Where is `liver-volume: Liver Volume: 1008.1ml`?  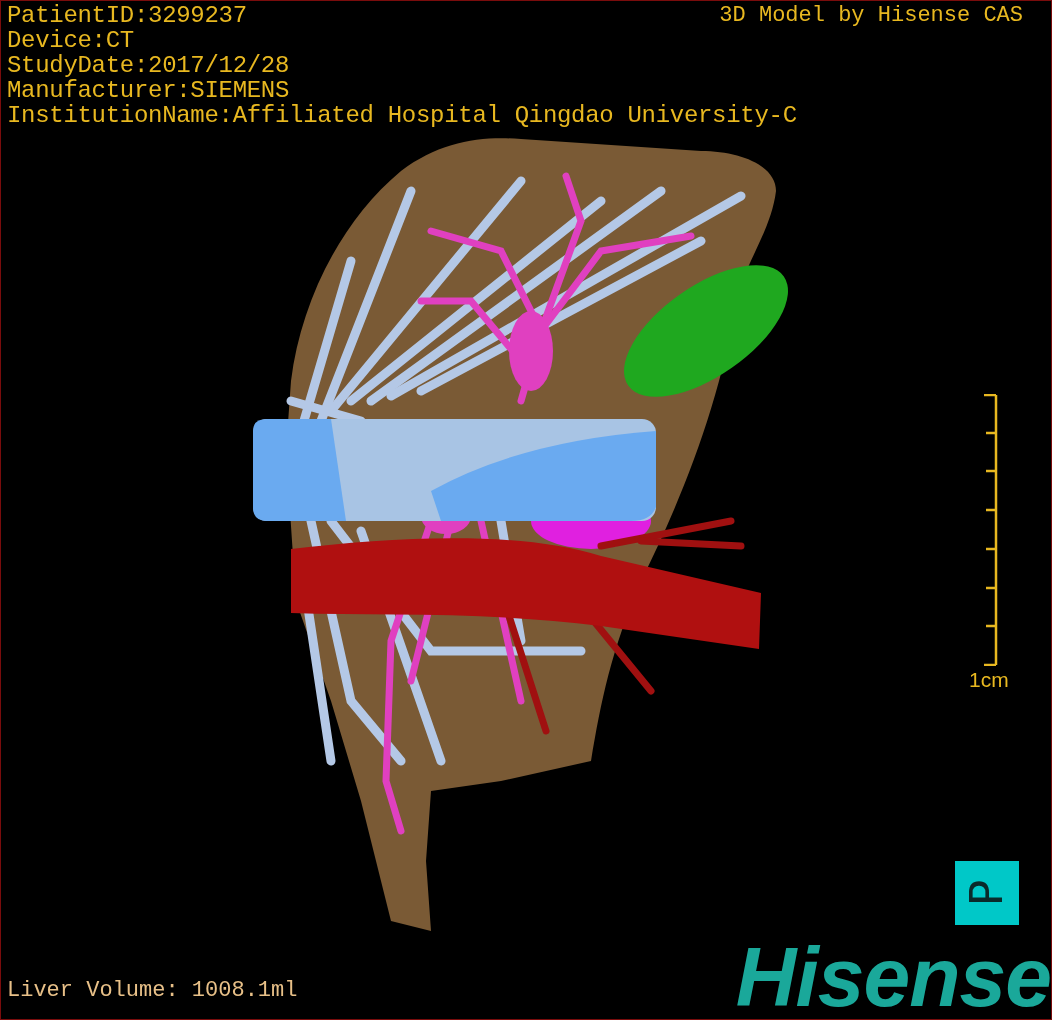
liver-volume: Liver Volume: 1008.1ml is located at coordinates (152, 990).